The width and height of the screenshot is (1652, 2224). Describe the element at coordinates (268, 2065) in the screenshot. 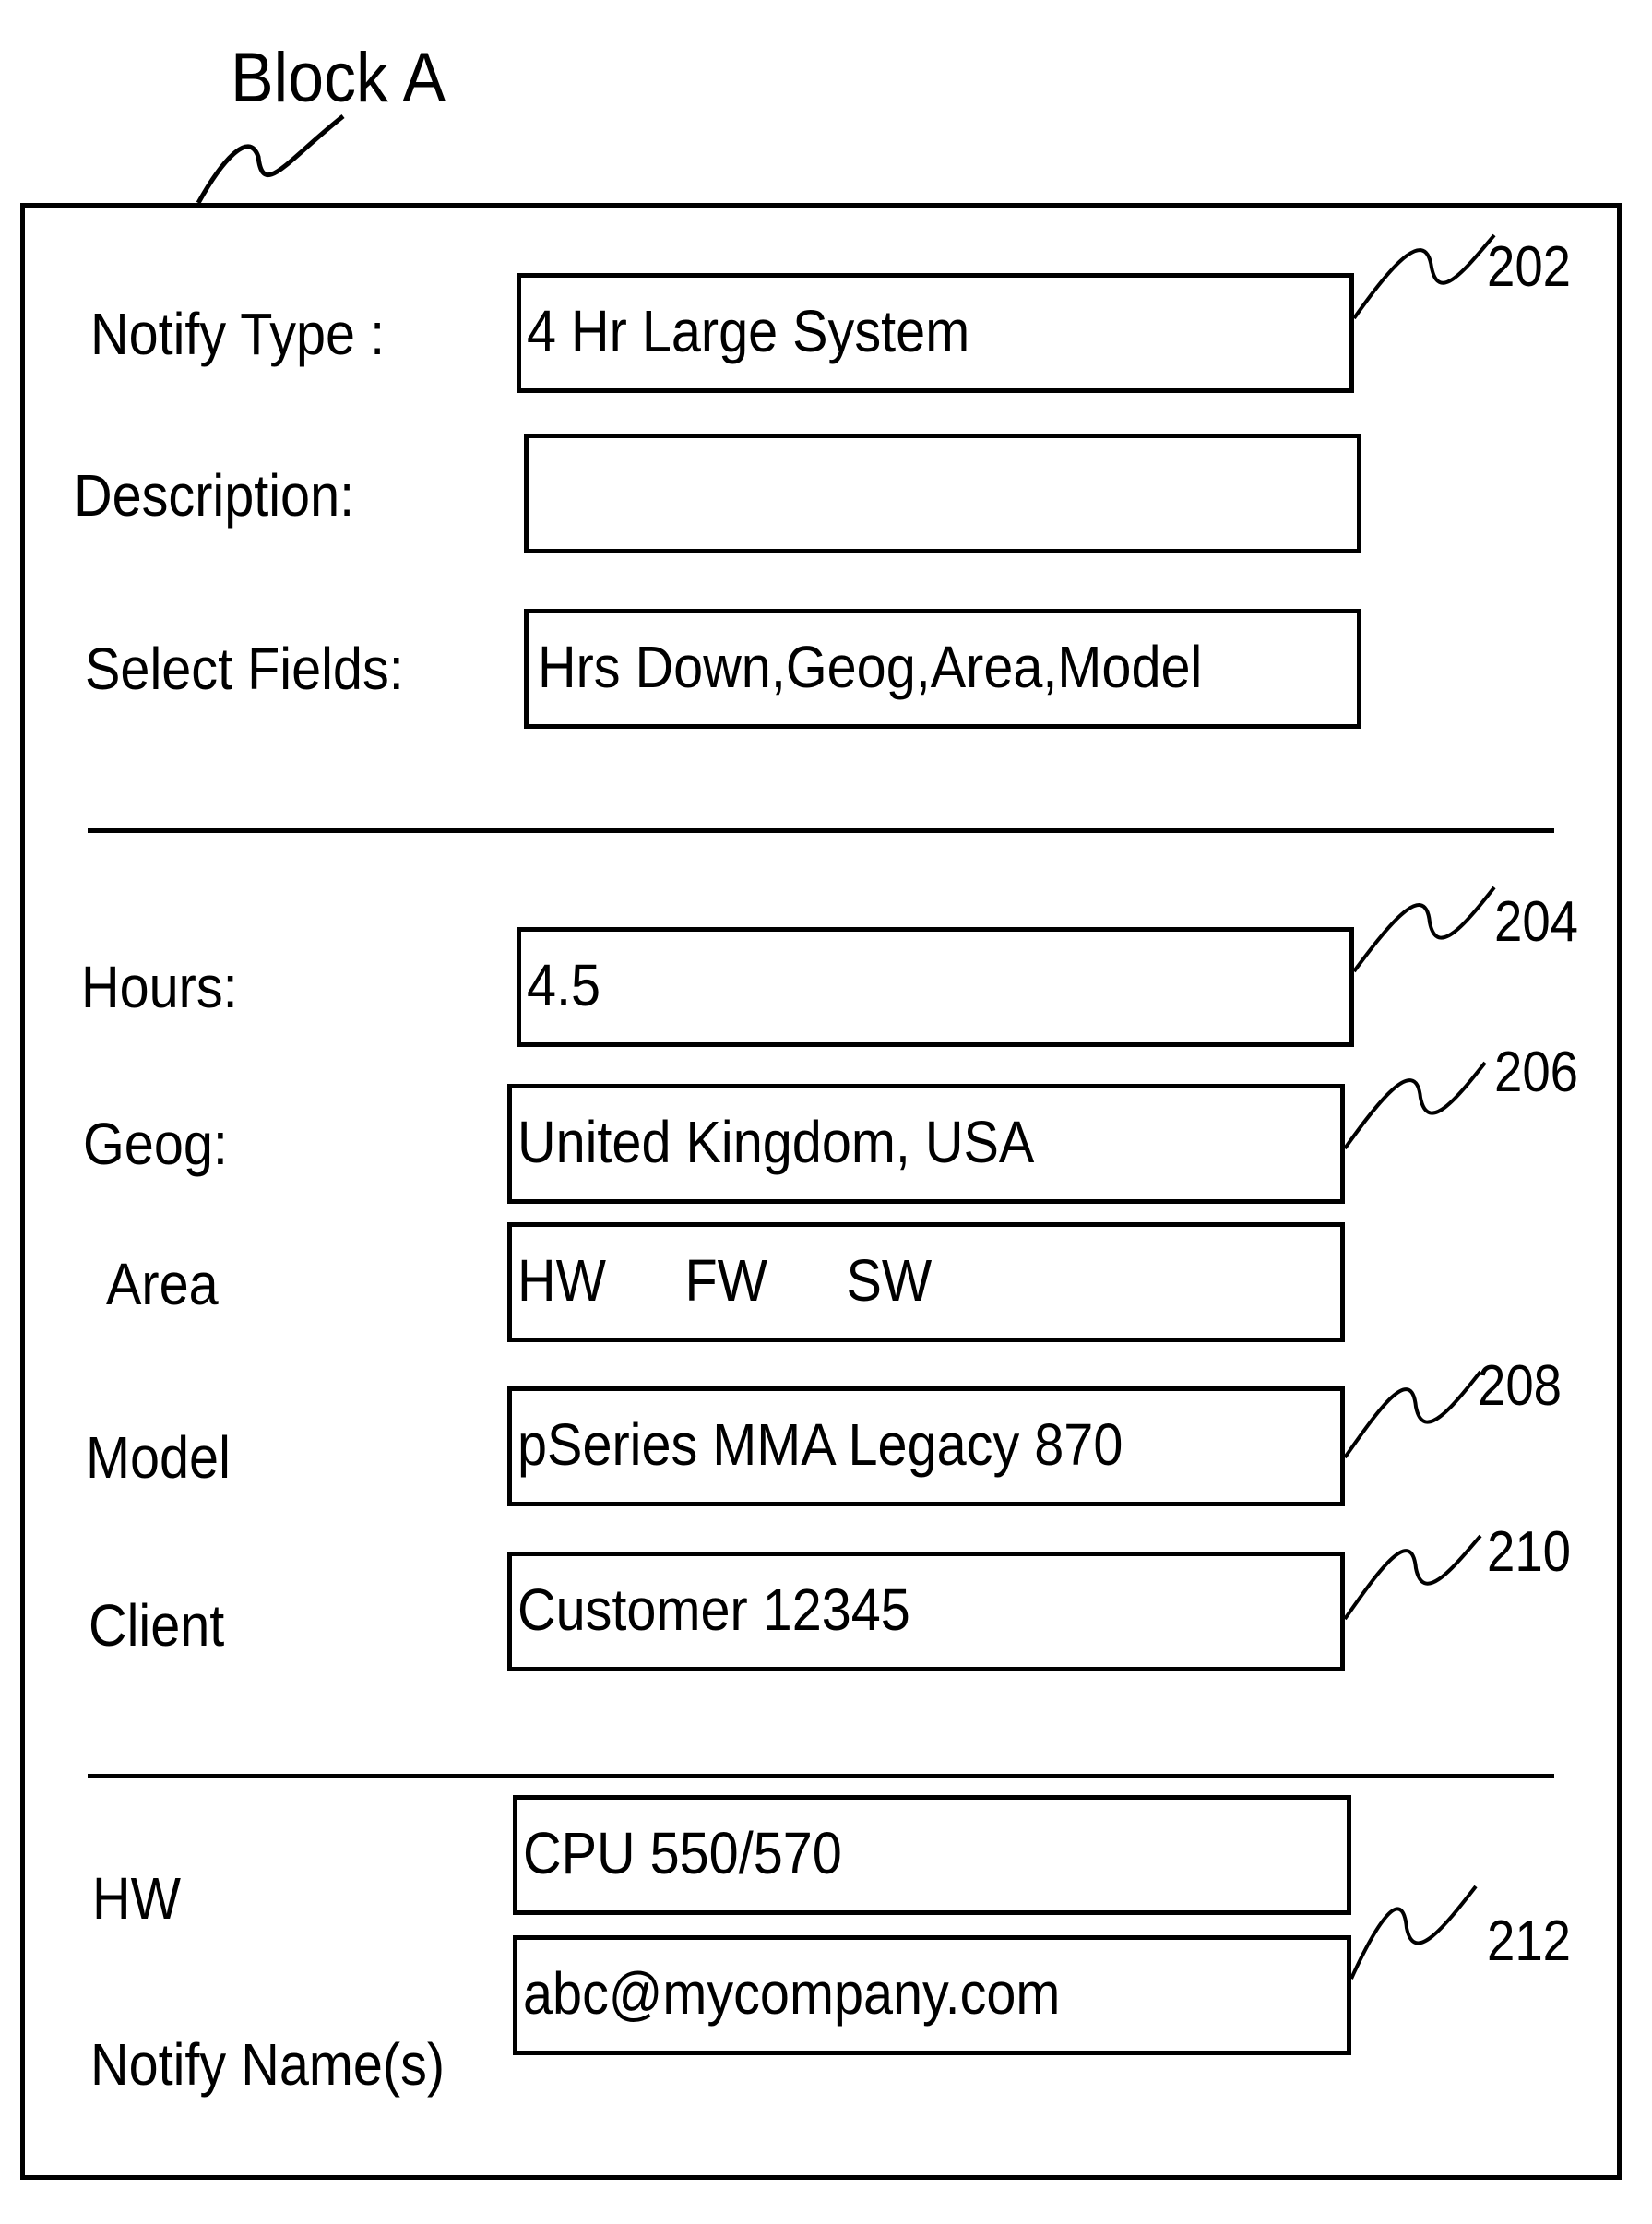

I see `notify-names-label: Notify Name(s)` at that location.